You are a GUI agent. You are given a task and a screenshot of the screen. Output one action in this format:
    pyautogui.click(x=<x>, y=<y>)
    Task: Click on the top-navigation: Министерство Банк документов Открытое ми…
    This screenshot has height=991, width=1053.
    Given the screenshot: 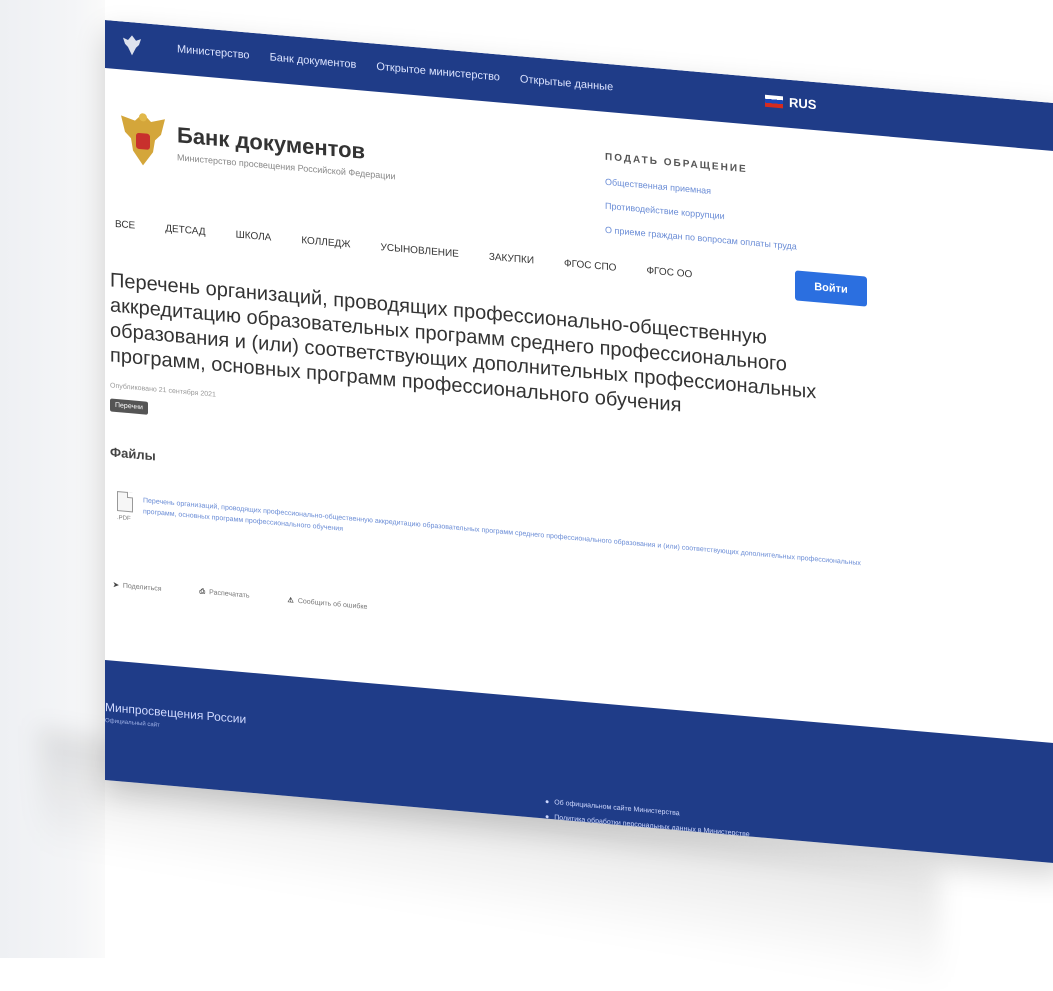 What is the action you would take?
    pyautogui.click(x=395, y=68)
    